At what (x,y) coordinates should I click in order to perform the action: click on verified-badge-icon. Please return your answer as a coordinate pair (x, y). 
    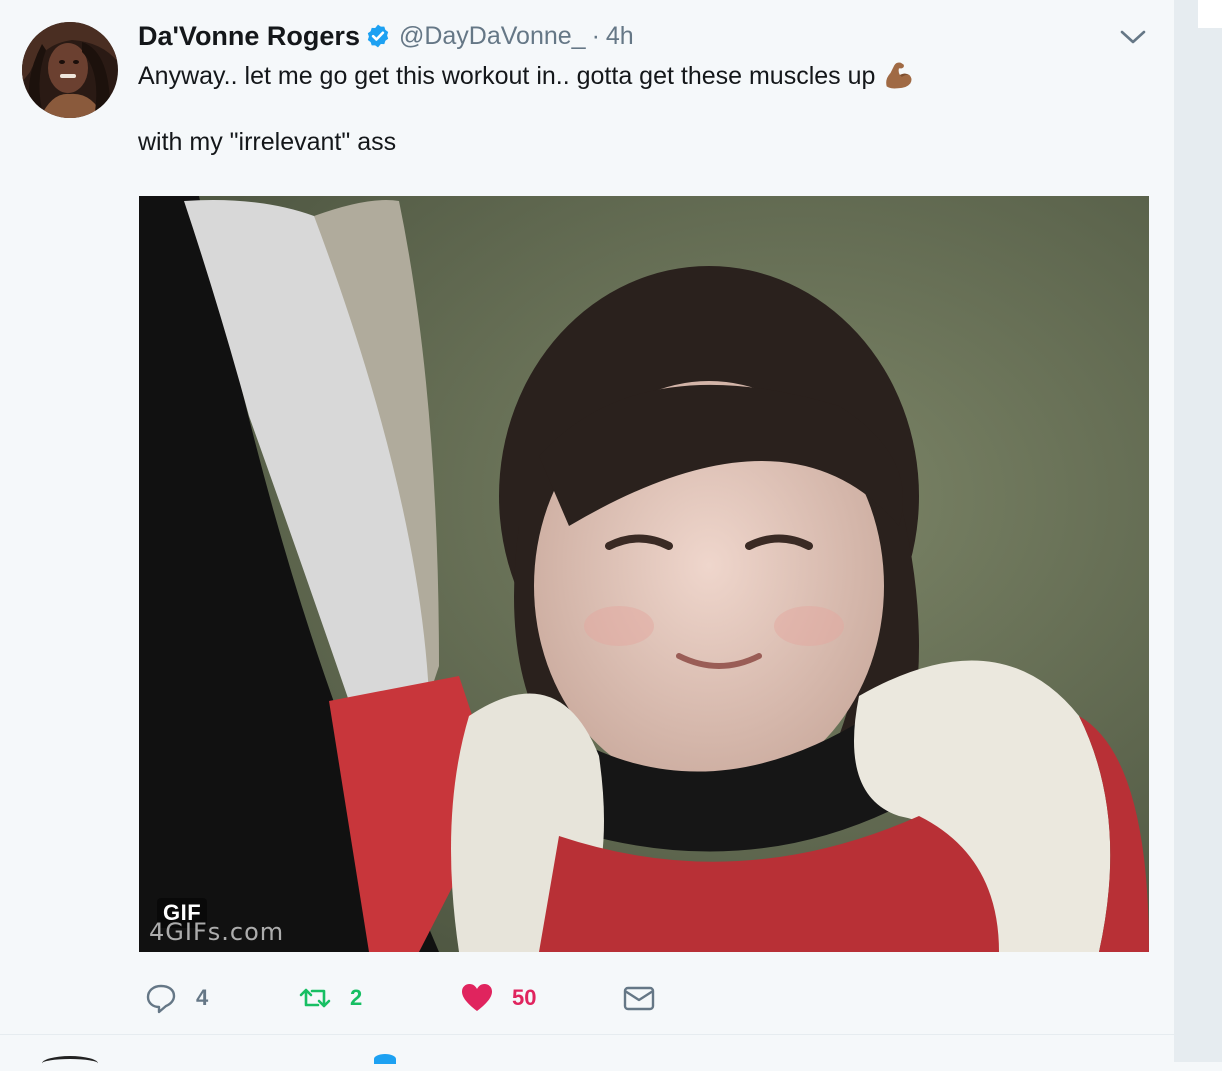
    Looking at the image, I should click on (378, 36).